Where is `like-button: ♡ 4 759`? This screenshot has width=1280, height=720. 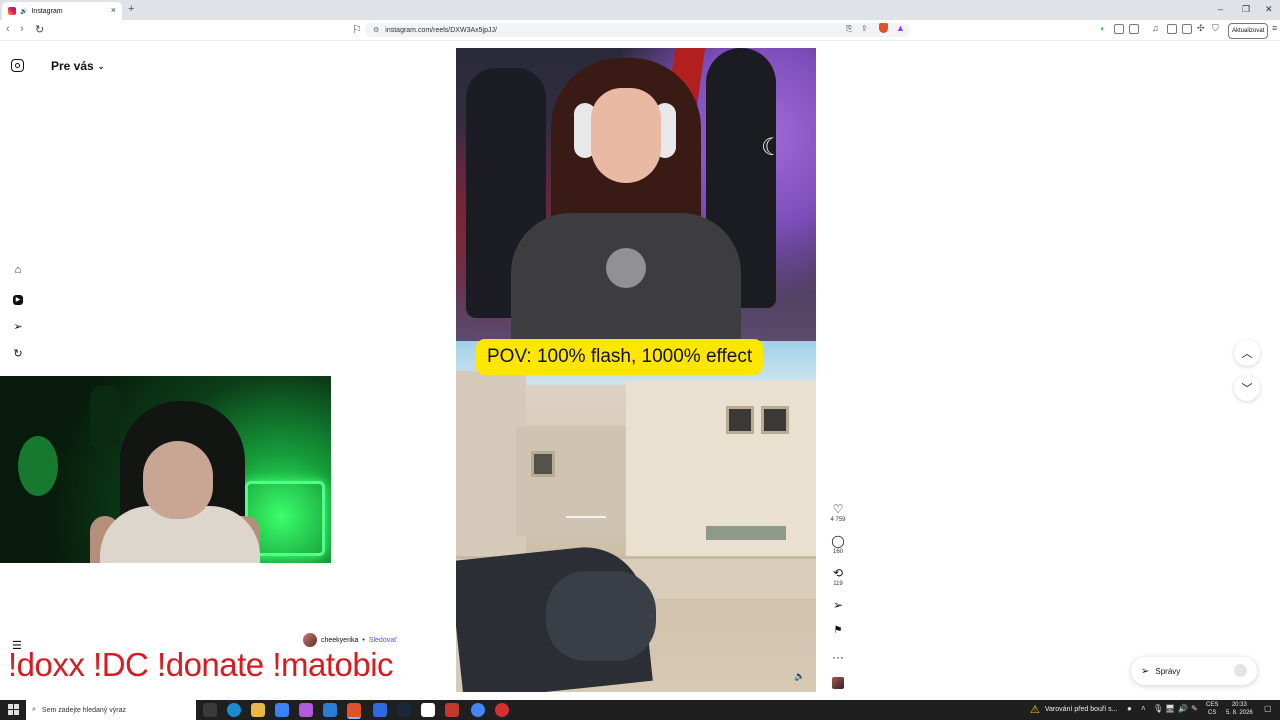 like-button: ♡ 4 759 is located at coordinates (838, 513).